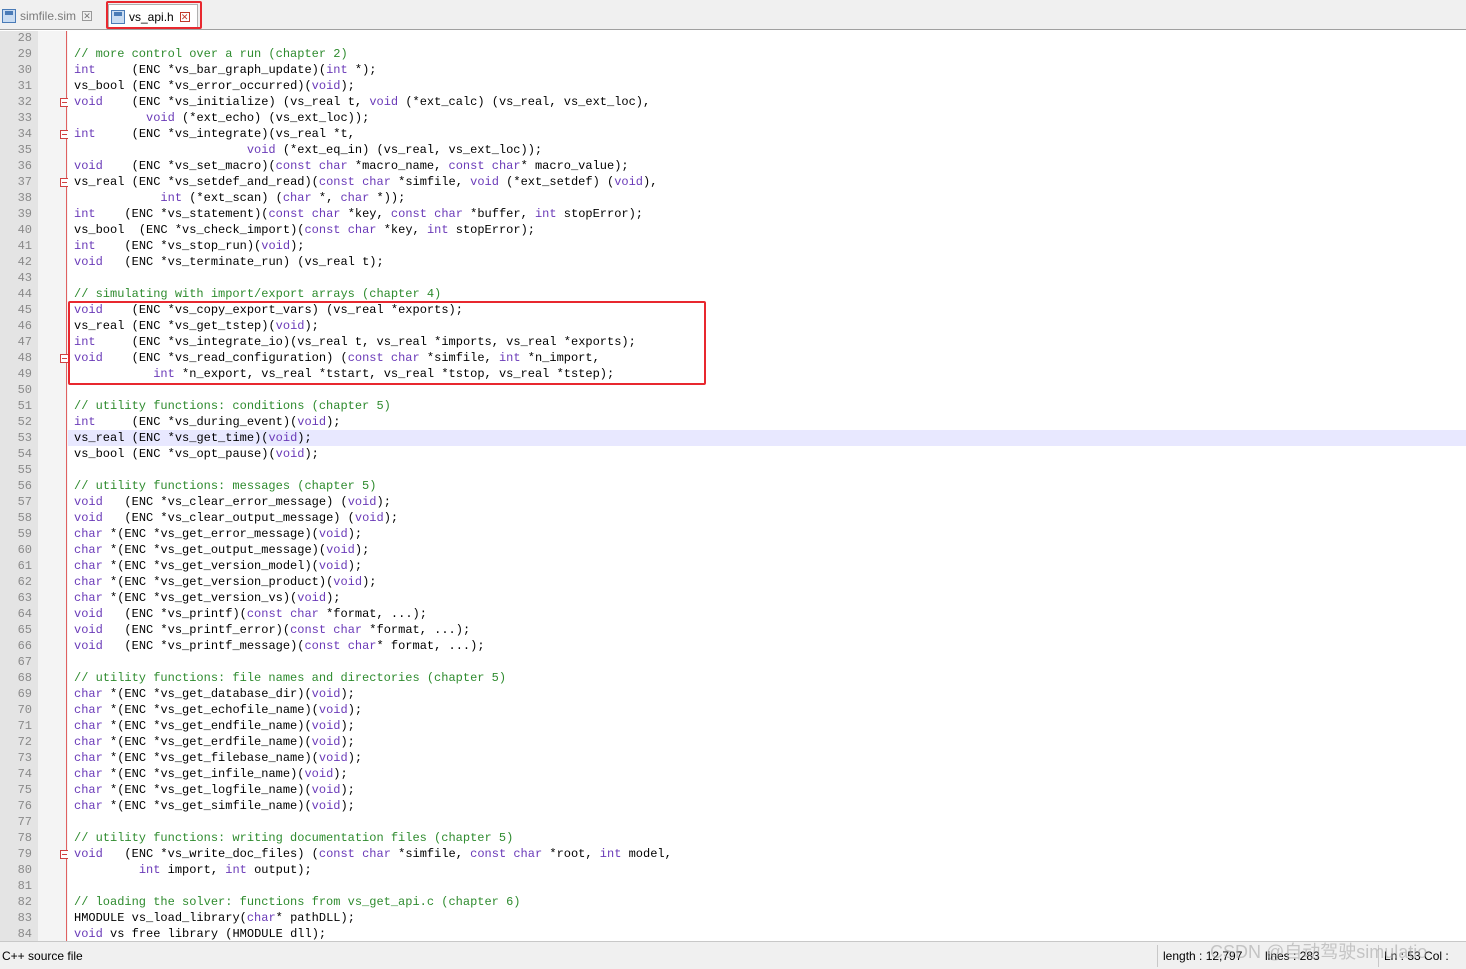 The height and width of the screenshot is (969, 1466). What do you see at coordinates (24, 870) in the screenshot?
I see `line-number: 80` at bounding box center [24, 870].